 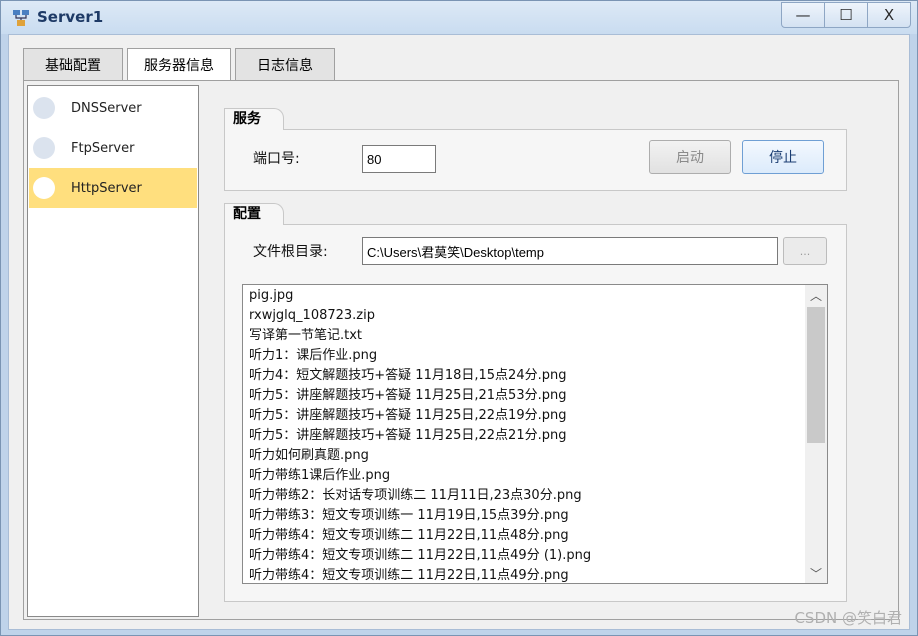 What do you see at coordinates (407, 396) in the screenshot?
I see `list-item: 听力5：讲座解题技巧+答疑 11月25日,21点53分.png` at bounding box center [407, 396].